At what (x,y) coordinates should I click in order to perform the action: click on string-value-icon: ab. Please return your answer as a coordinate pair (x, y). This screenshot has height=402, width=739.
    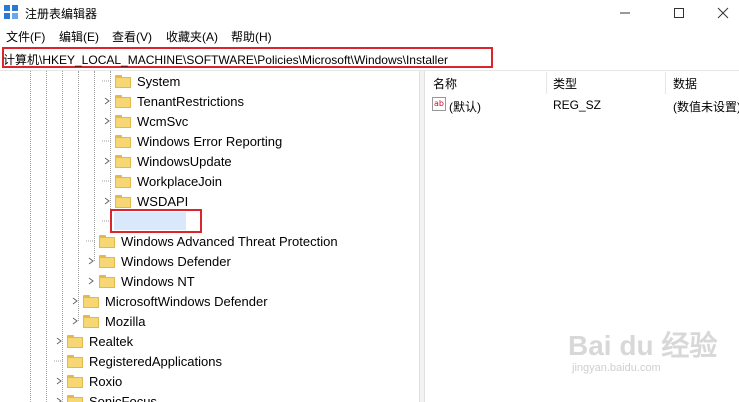
    Looking at the image, I should click on (439, 104).